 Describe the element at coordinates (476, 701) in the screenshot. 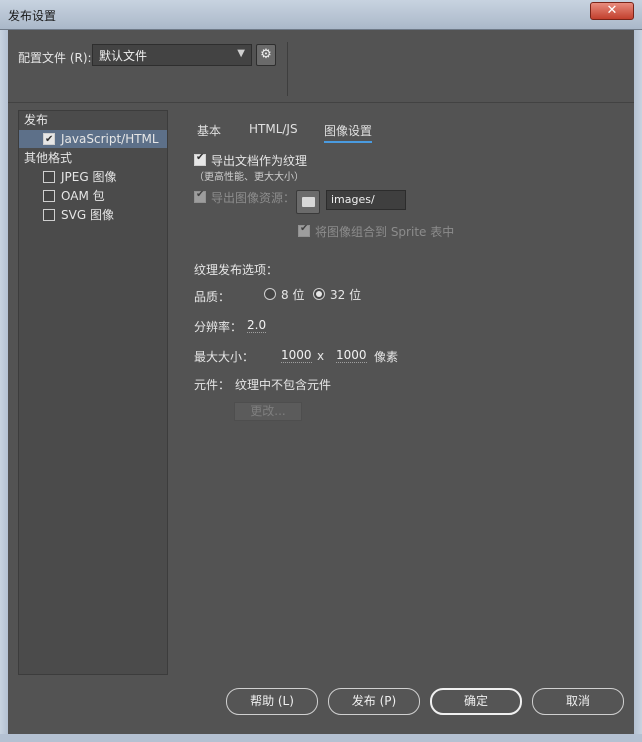

I see `ok-button: 确定` at that location.